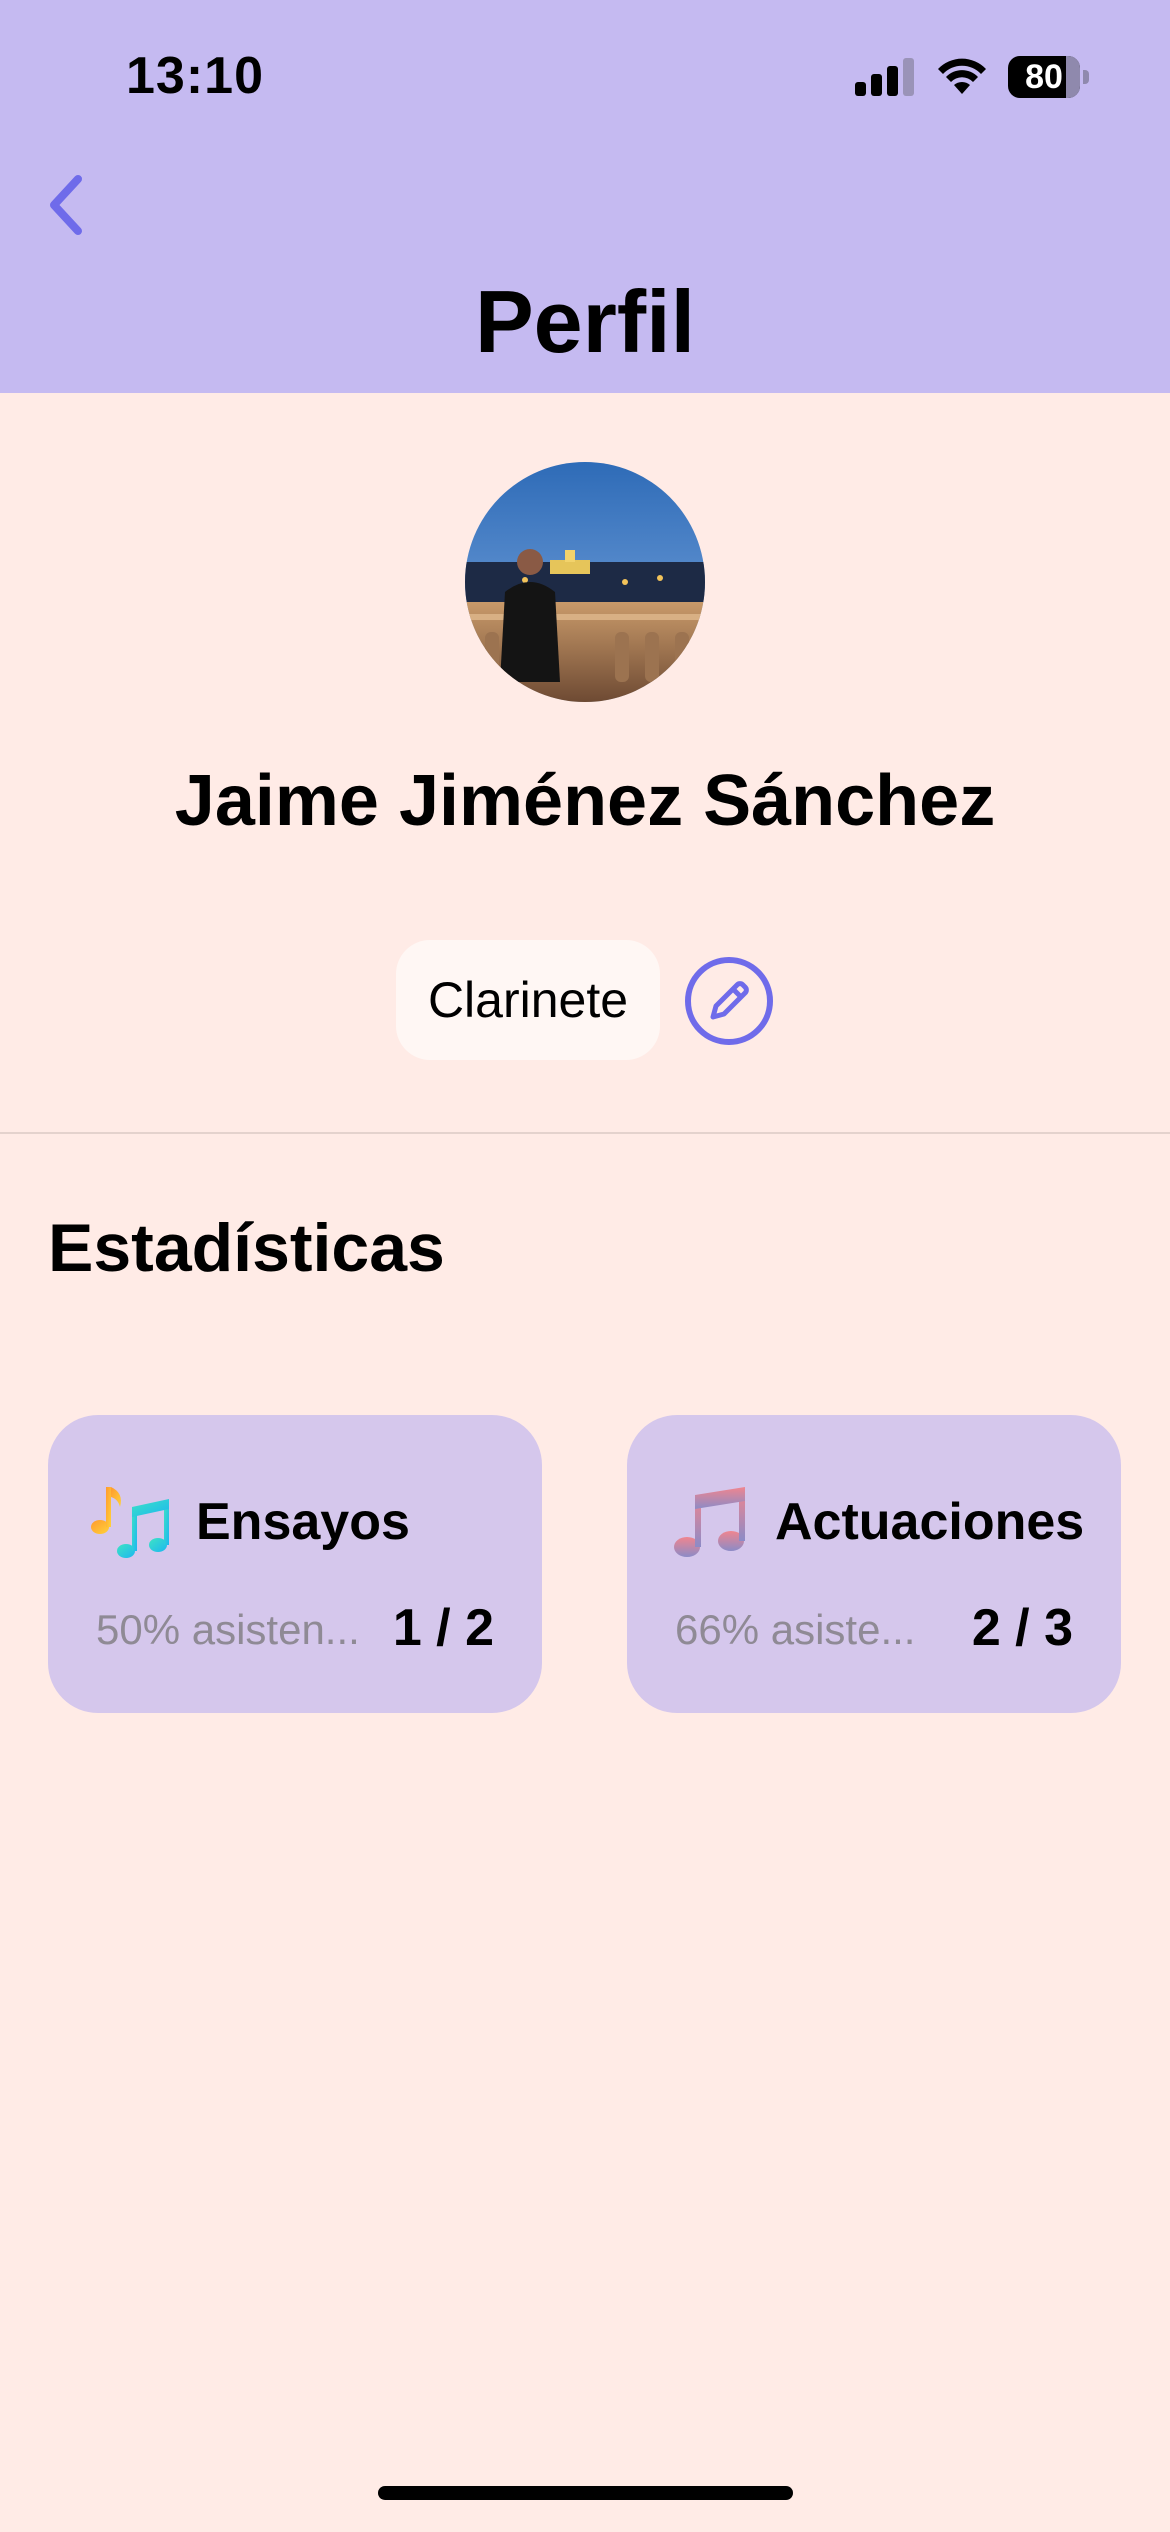  I want to click on stat-card-count: 1 / 2, so click(443, 1628).